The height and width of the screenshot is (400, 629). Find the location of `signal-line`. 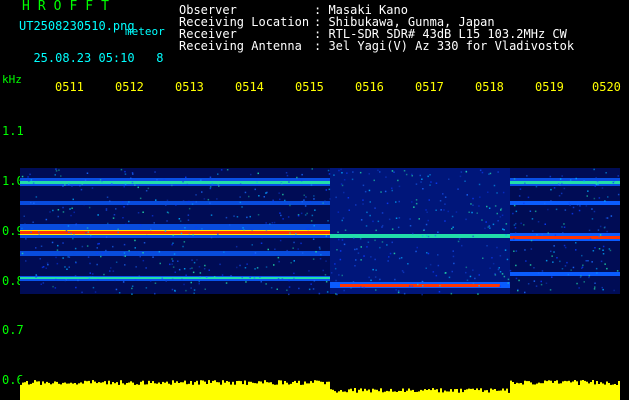

signal-line is located at coordinates (175, 203).